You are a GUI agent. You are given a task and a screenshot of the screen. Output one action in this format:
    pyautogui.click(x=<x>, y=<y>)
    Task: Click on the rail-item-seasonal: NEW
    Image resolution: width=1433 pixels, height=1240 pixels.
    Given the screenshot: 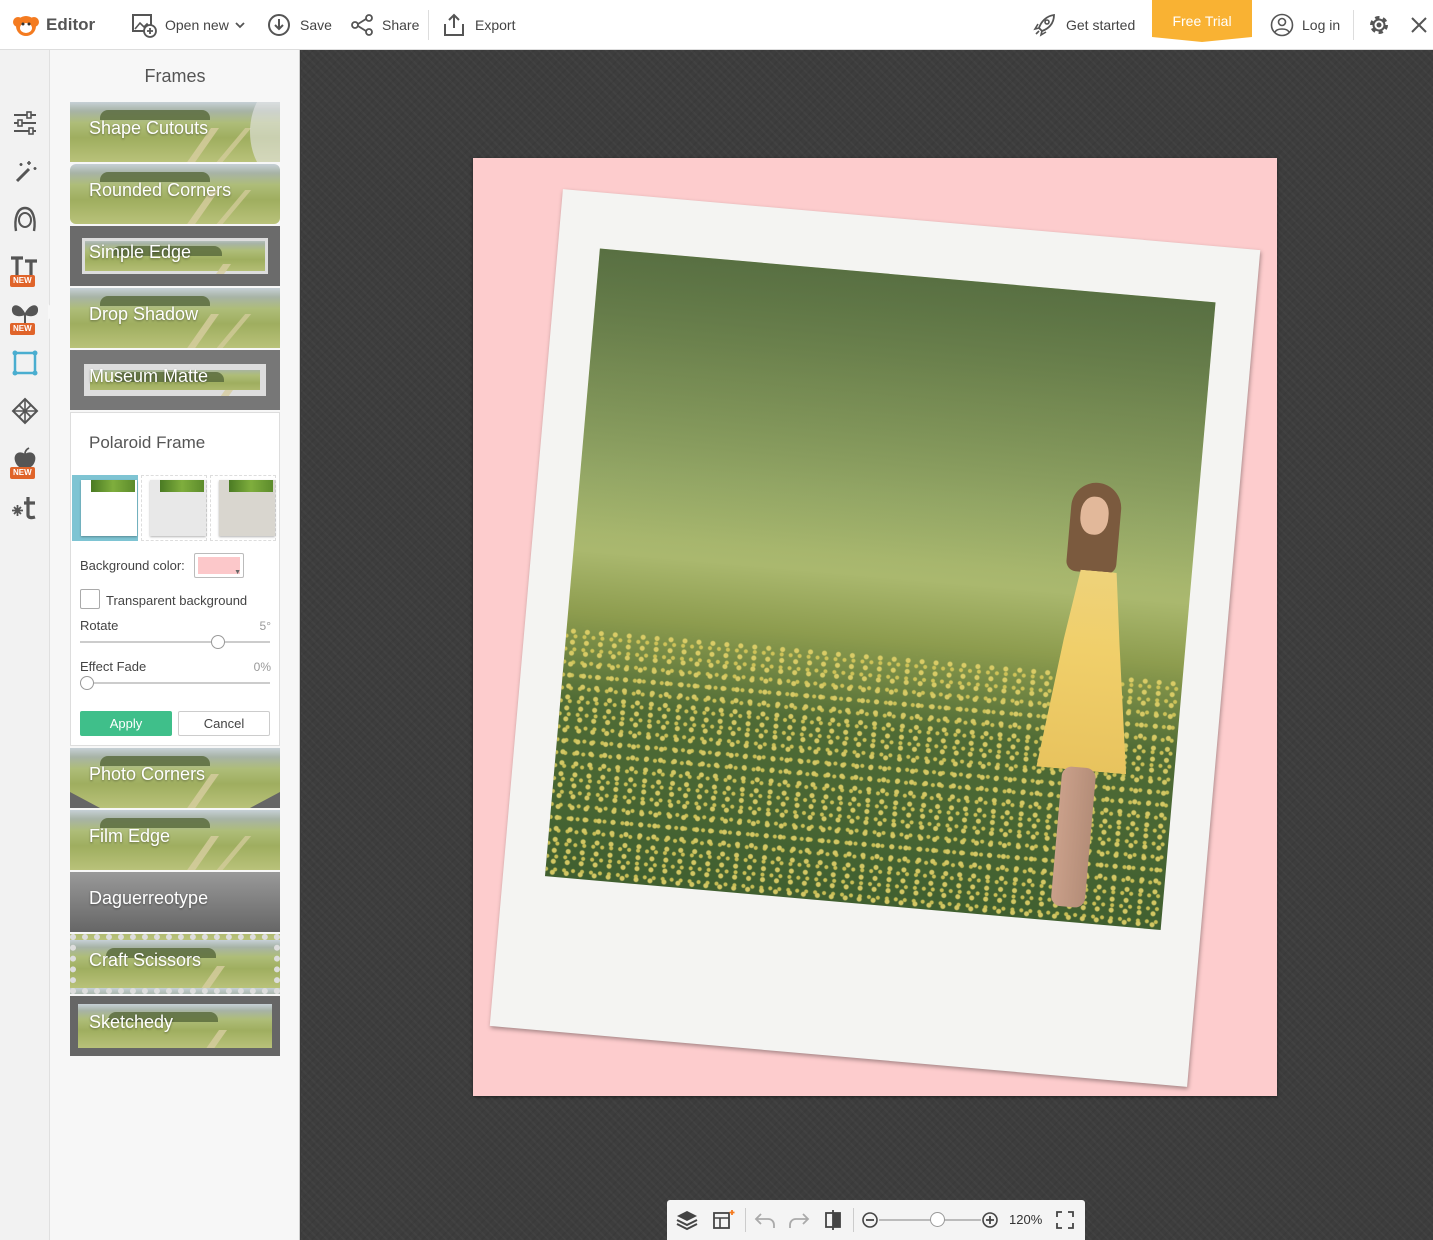 What is the action you would take?
    pyautogui.click(x=25, y=459)
    